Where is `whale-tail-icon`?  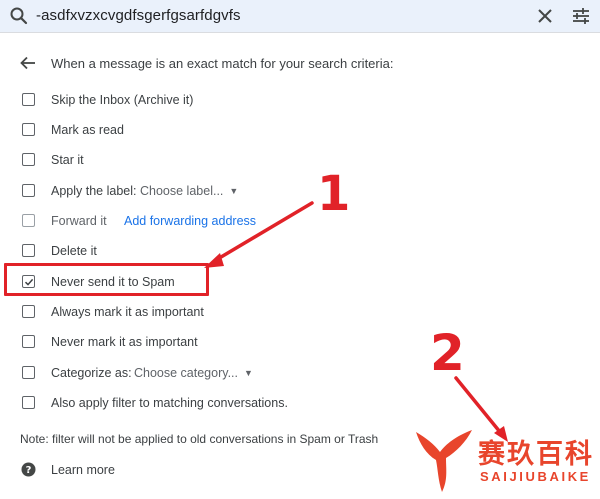 whale-tail-icon is located at coordinates (444, 461).